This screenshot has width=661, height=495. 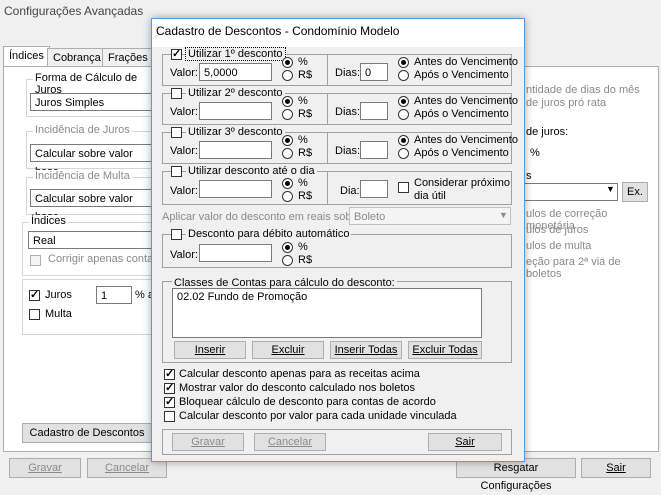 What do you see at coordinates (169, 373) in the screenshot?
I see `option-apenas-receitas-checkbox` at bounding box center [169, 373].